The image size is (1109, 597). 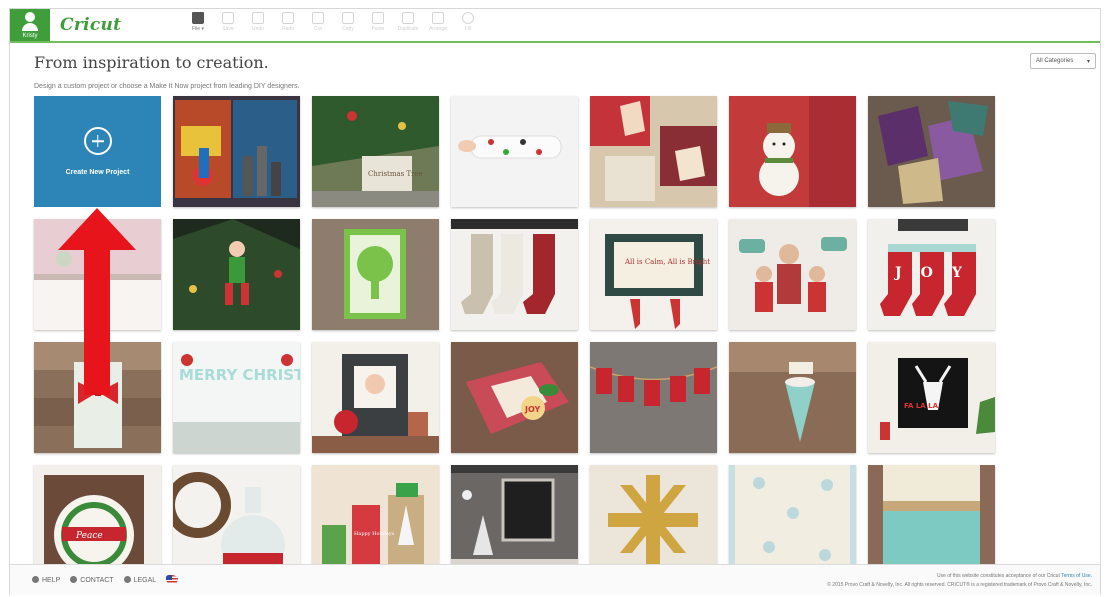 I want to click on cut-icon, so click(x=318, y=18).